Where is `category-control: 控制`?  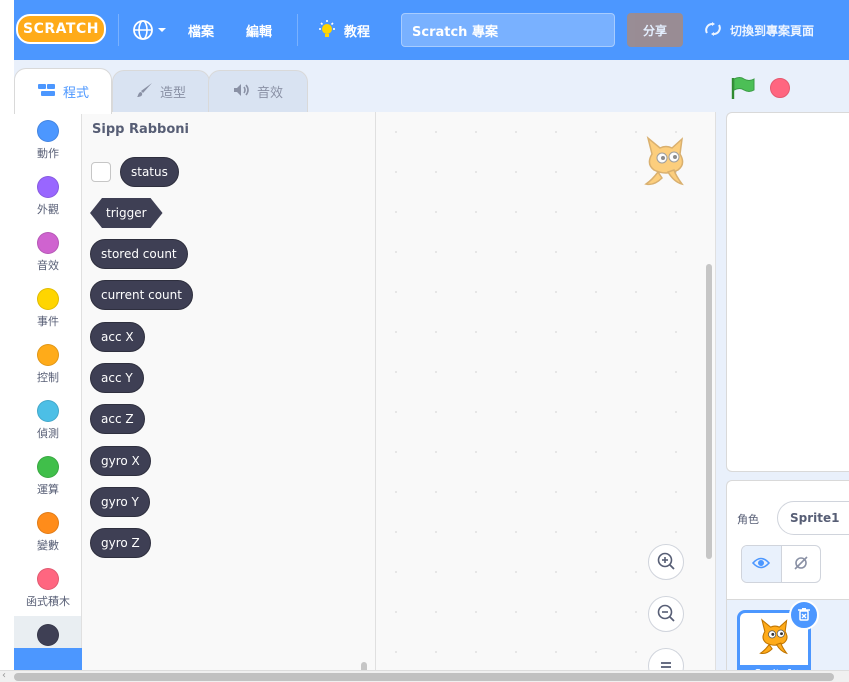
category-control: 控制 is located at coordinates (47, 364).